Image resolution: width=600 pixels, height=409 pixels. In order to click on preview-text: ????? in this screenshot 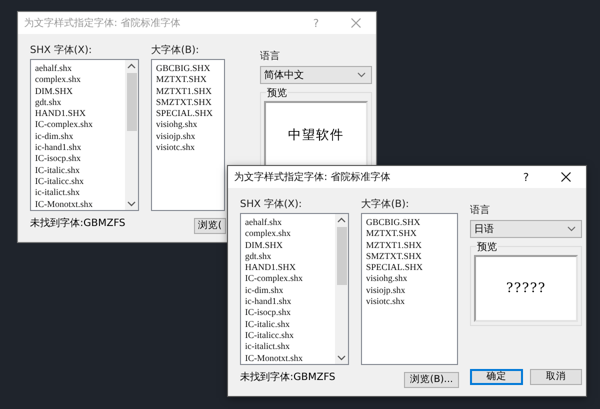, I will do `click(526, 288)`.